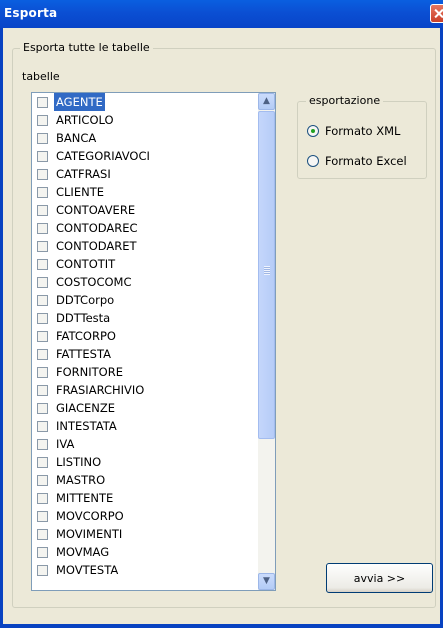 This screenshot has height=628, width=443. Describe the element at coordinates (145, 354) in the screenshot. I see `list-item: FATTESTA` at that location.